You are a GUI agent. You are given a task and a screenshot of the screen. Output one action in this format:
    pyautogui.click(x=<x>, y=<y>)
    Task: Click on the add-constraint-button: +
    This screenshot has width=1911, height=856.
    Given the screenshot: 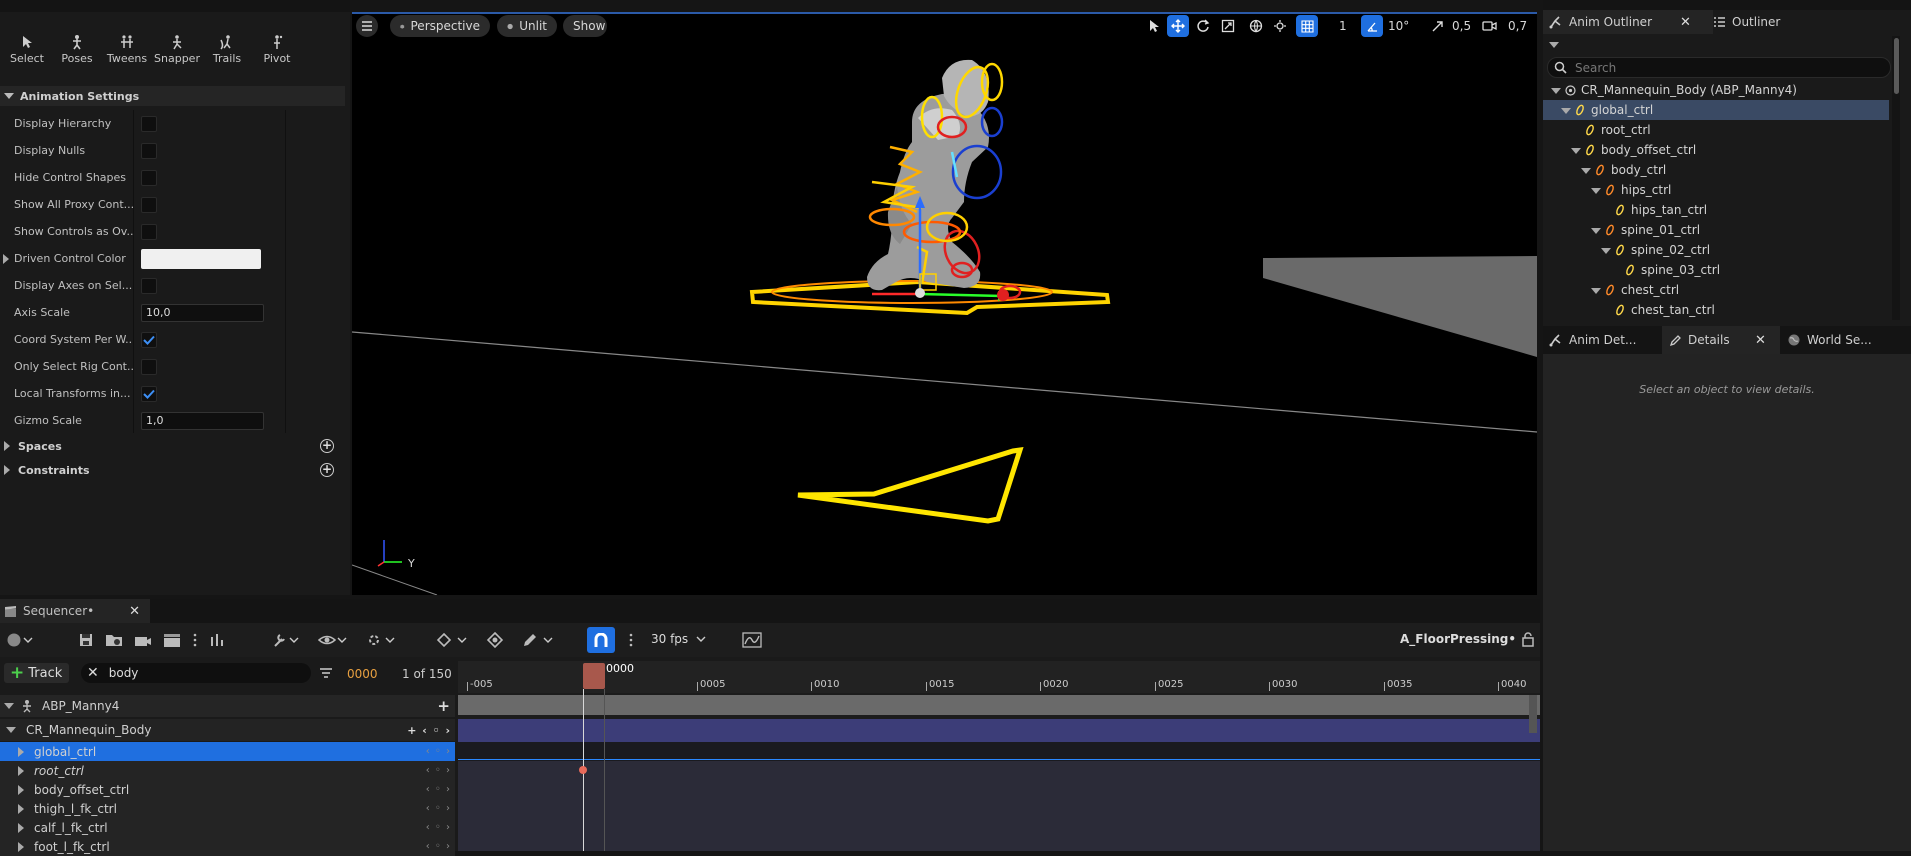 What is the action you would take?
    pyautogui.click(x=327, y=470)
    